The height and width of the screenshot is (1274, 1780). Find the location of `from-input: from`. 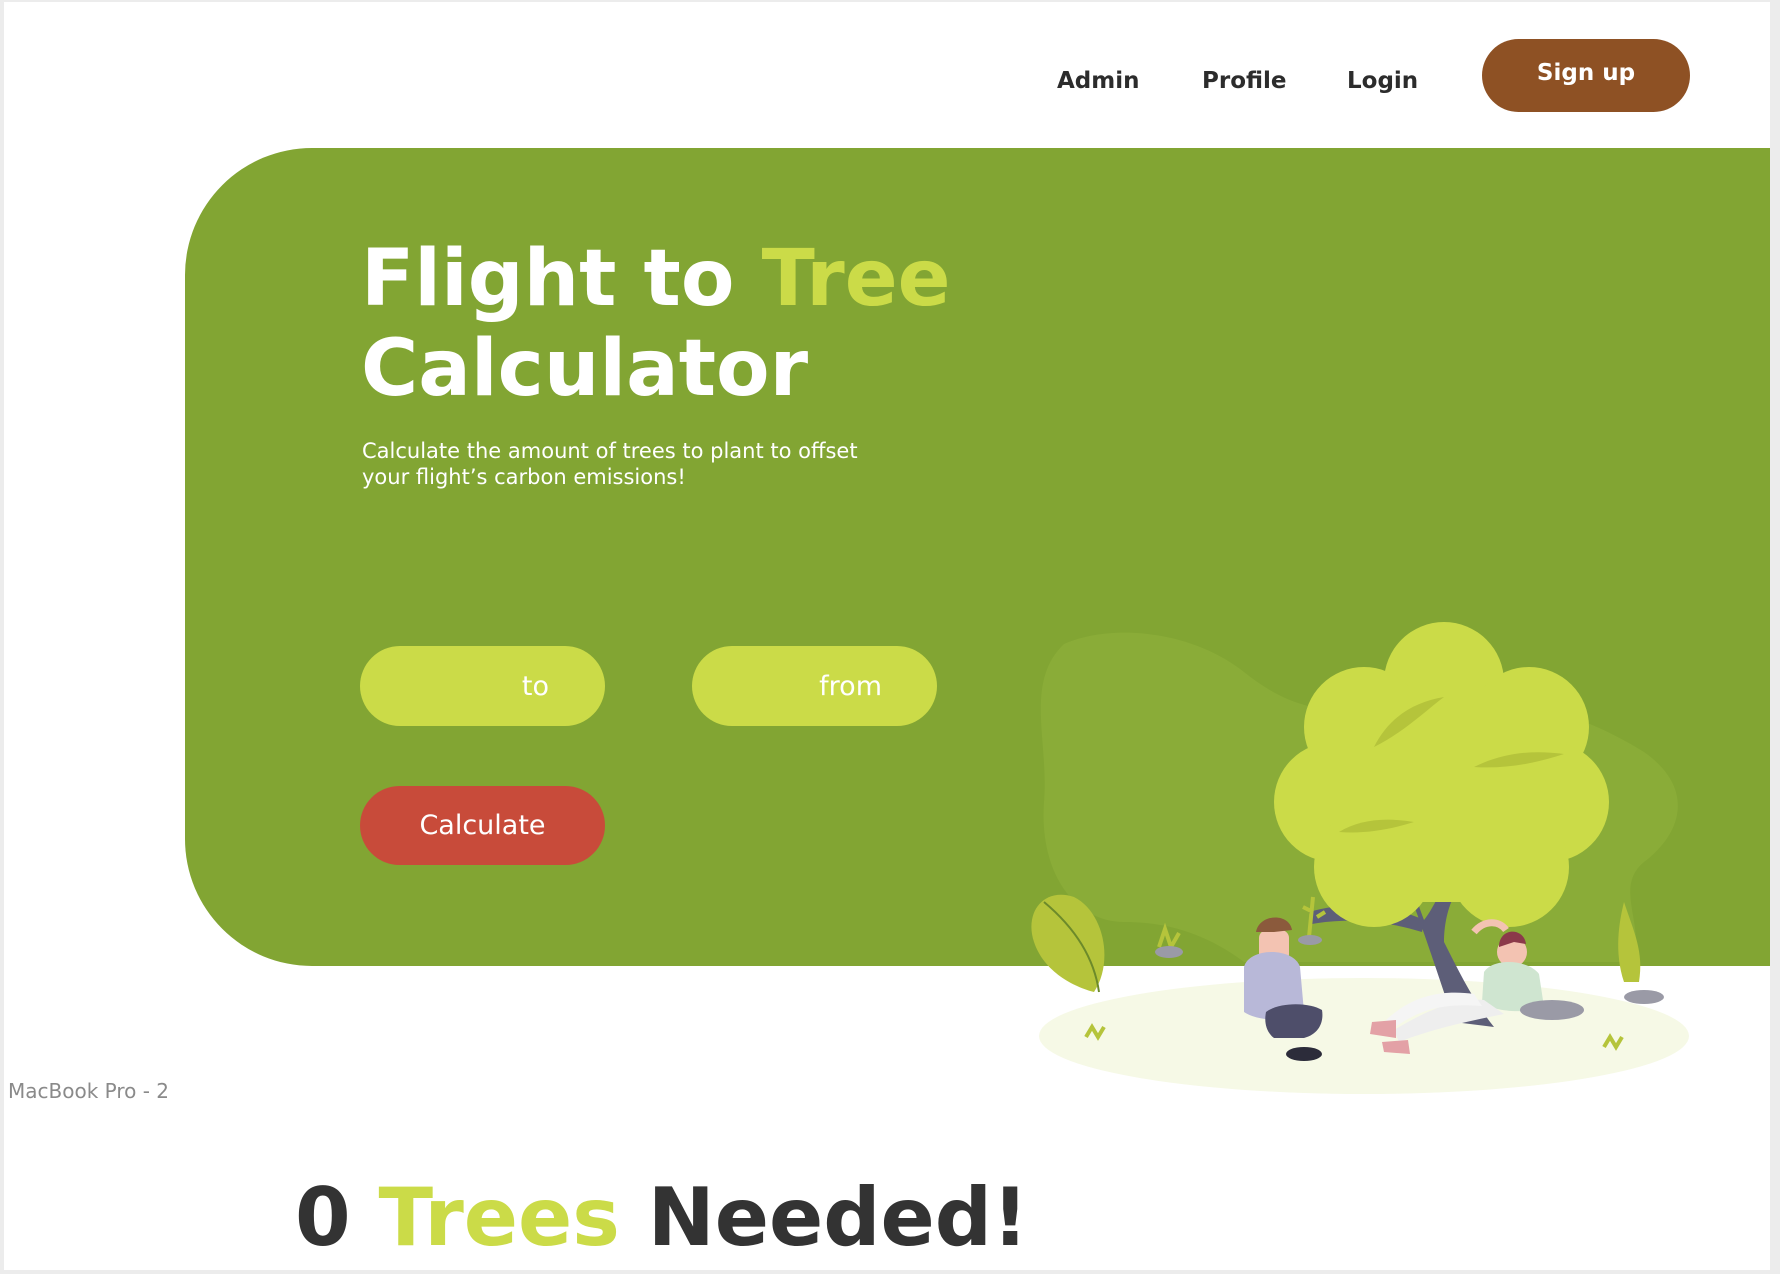

from-input: from is located at coordinates (814, 686).